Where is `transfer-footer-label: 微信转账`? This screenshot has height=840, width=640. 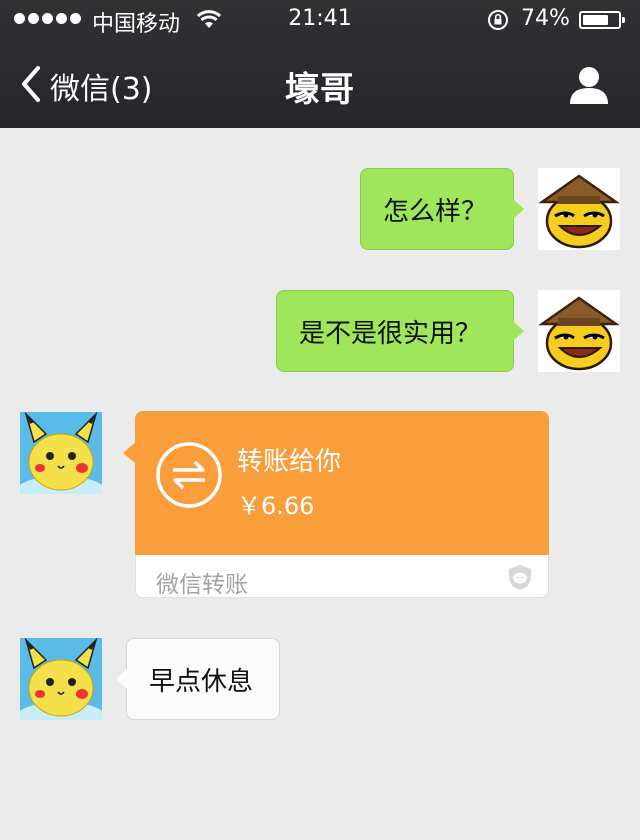
transfer-footer-label: 微信转账 is located at coordinates (202, 585).